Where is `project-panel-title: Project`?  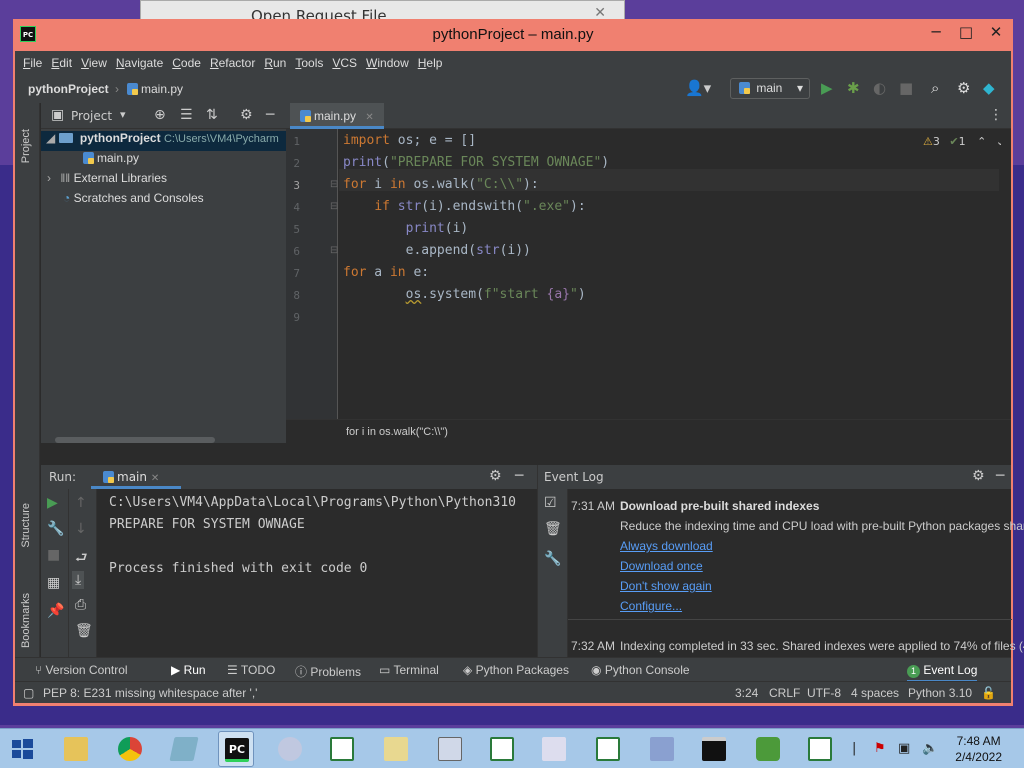 project-panel-title: Project is located at coordinates (91, 116).